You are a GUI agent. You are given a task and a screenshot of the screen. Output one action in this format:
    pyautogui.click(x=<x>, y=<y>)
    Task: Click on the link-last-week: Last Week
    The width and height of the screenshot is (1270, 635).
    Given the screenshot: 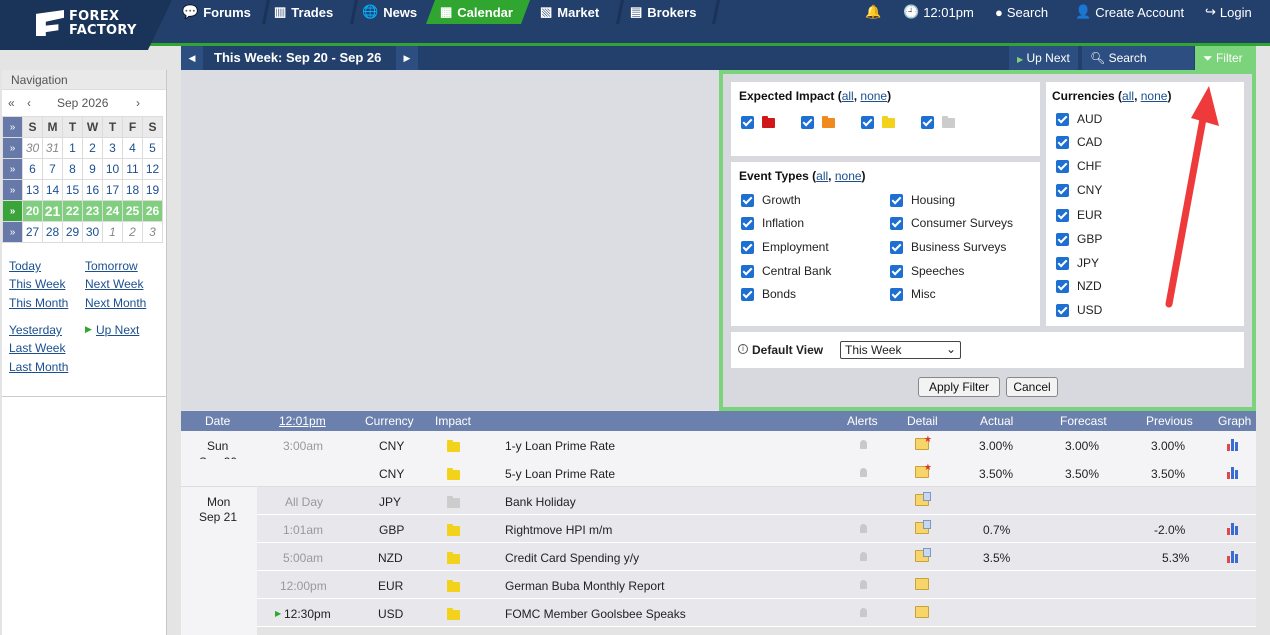 What is the action you would take?
    pyautogui.click(x=37, y=348)
    